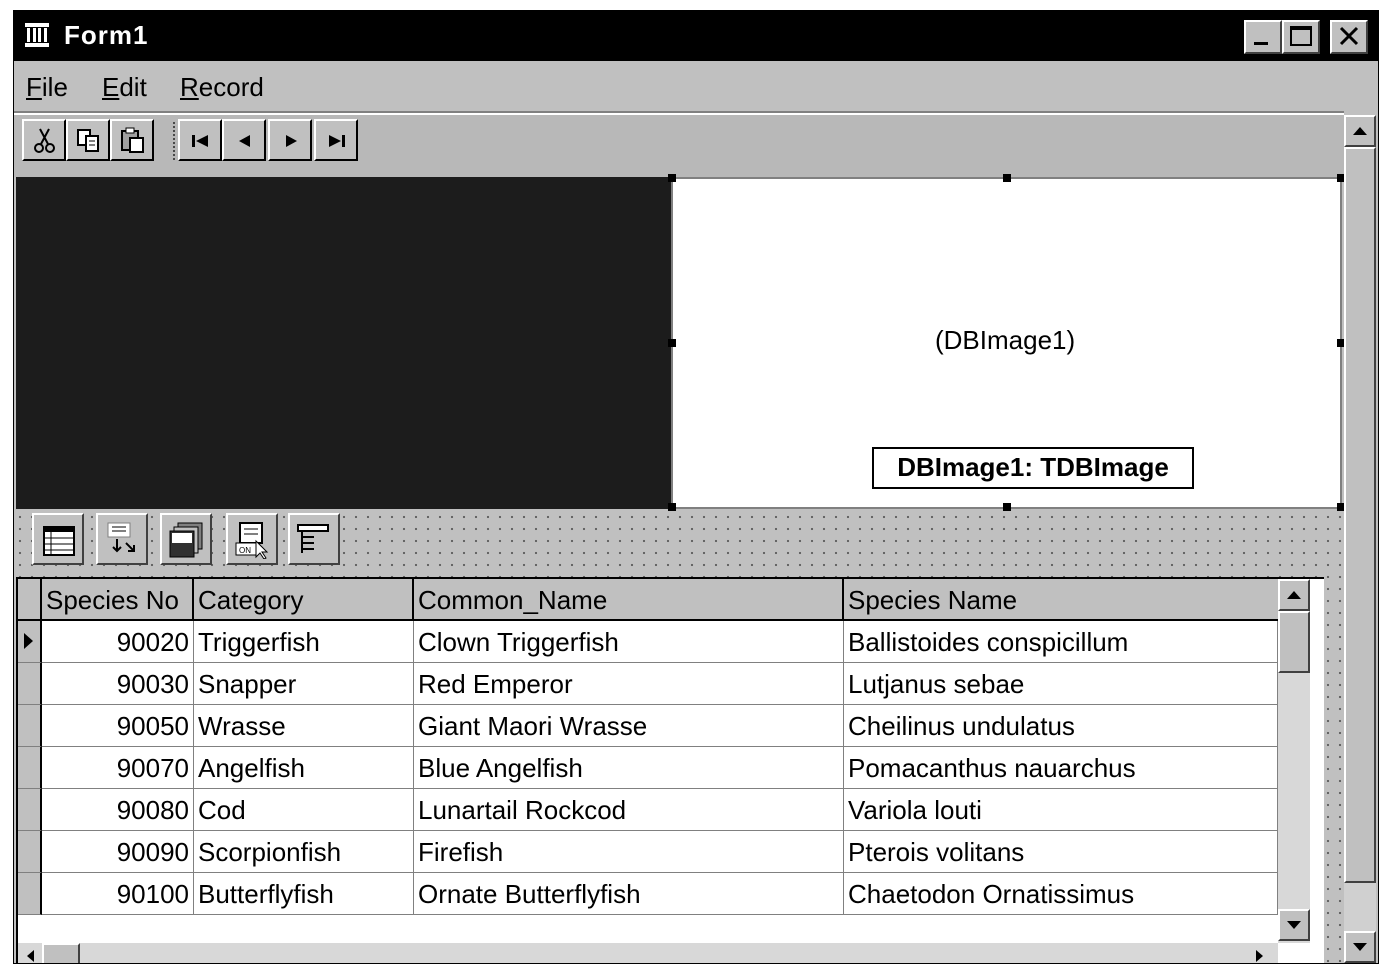 The height and width of the screenshot is (964, 1389). Describe the element at coordinates (696, 87) in the screenshot. I see `menu-bar: File Edit Record` at that location.